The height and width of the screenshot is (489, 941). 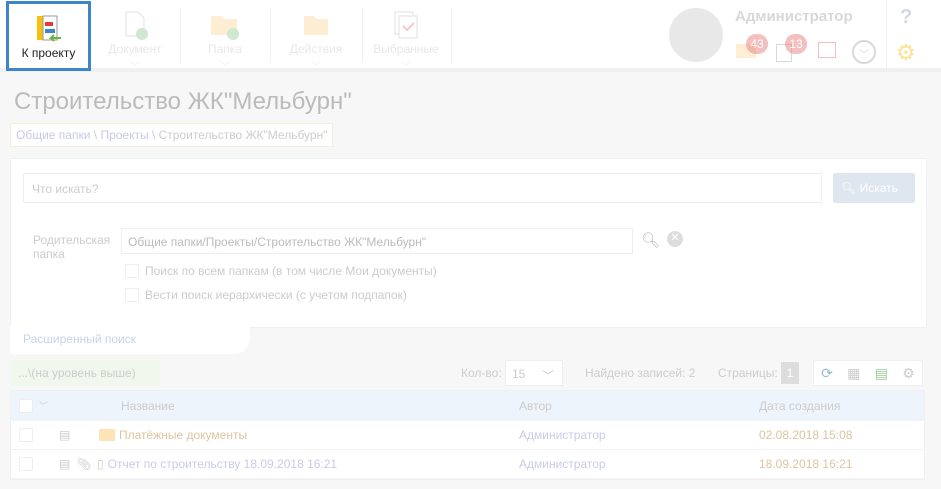 What do you see at coordinates (881, 373) in the screenshot?
I see `export-excel-icon: ▤` at bounding box center [881, 373].